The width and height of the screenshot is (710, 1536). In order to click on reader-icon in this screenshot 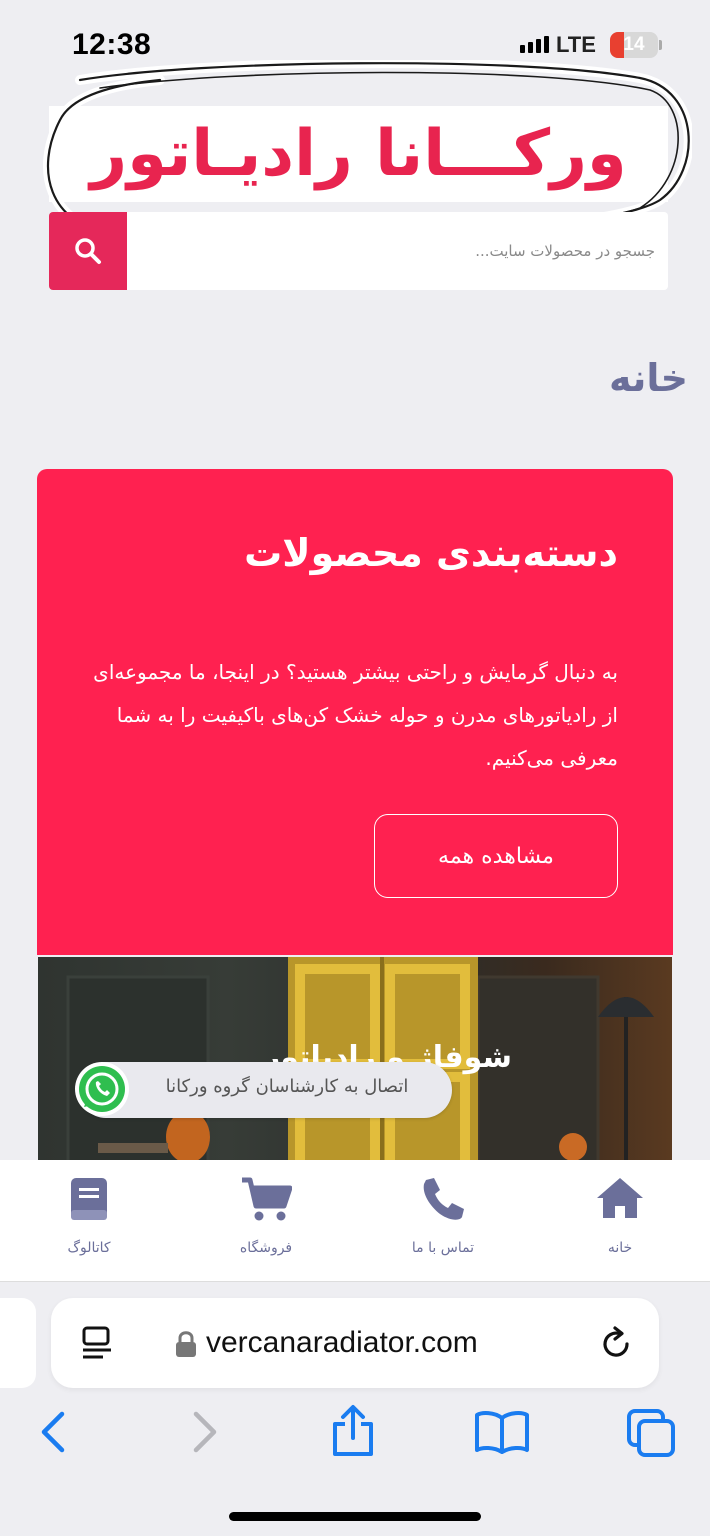, I will do `click(97, 1343)`.